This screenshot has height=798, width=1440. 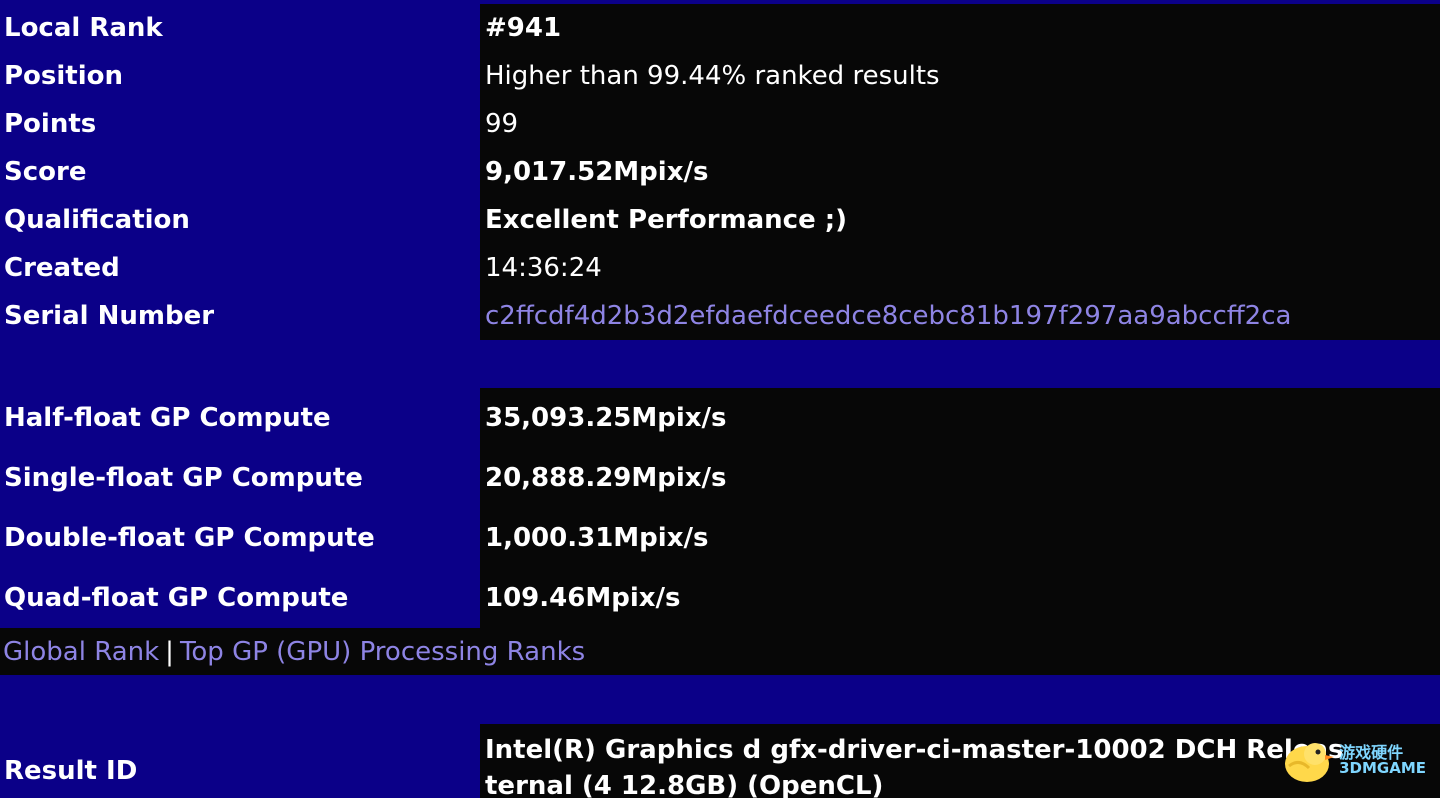 I want to click on row-score: Score 9,017.52Mpix/s, so click(x=720, y=172).